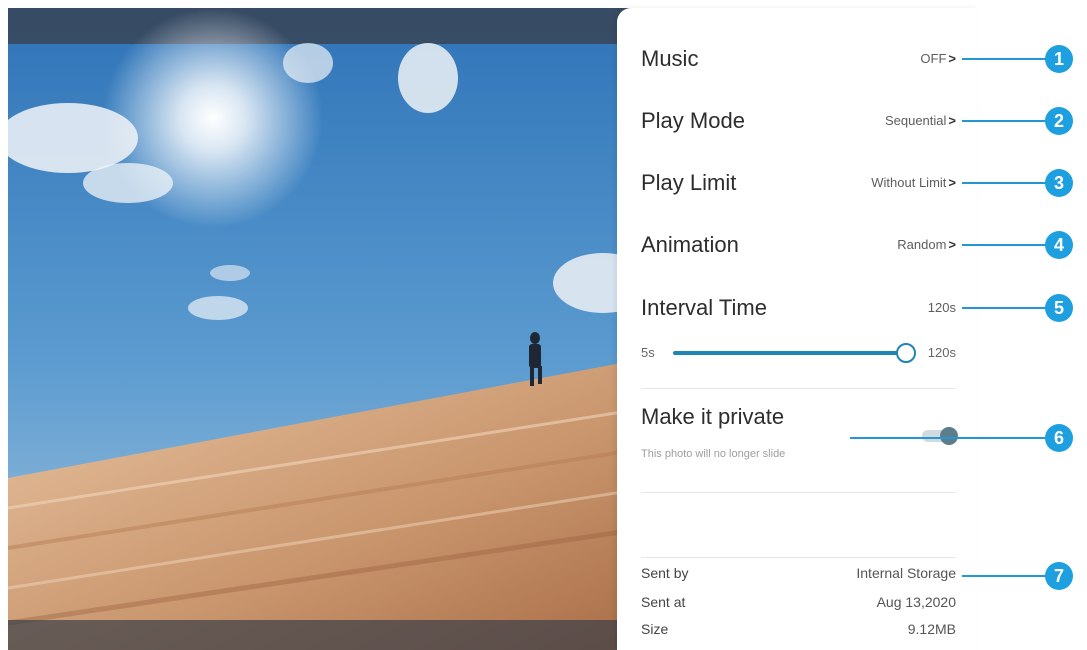 The height and width of the screenshot is (650, 1087). I want to click on sent-by-label: Sent by, so click(665, 573).